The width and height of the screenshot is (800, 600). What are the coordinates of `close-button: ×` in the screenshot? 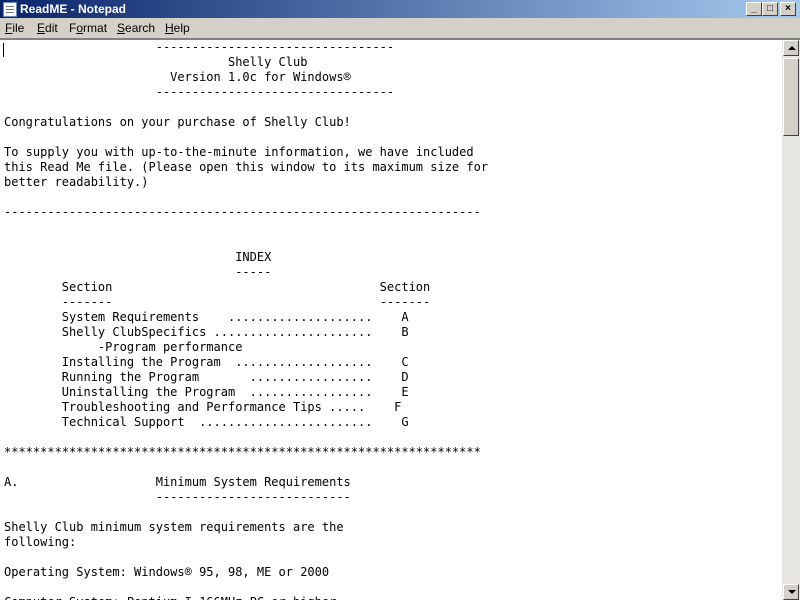 It's located at (788, 9).